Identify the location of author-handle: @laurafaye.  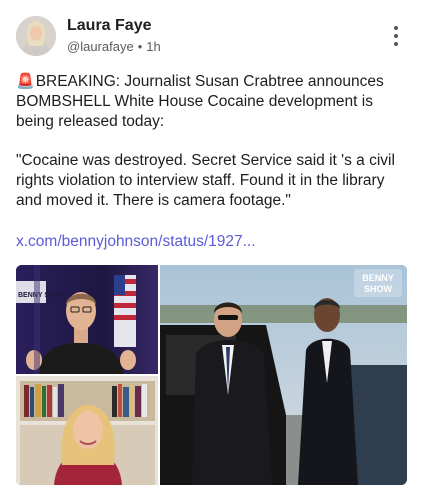
(100, 46).